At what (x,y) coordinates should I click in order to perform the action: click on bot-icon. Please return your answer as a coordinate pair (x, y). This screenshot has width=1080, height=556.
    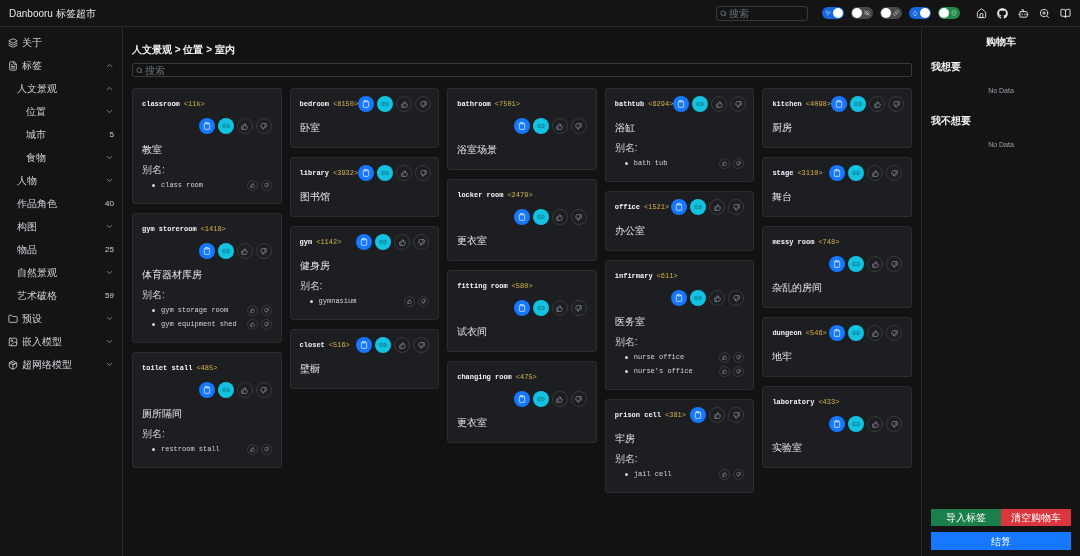
    Looking at the image, I should click on (1023, 13).